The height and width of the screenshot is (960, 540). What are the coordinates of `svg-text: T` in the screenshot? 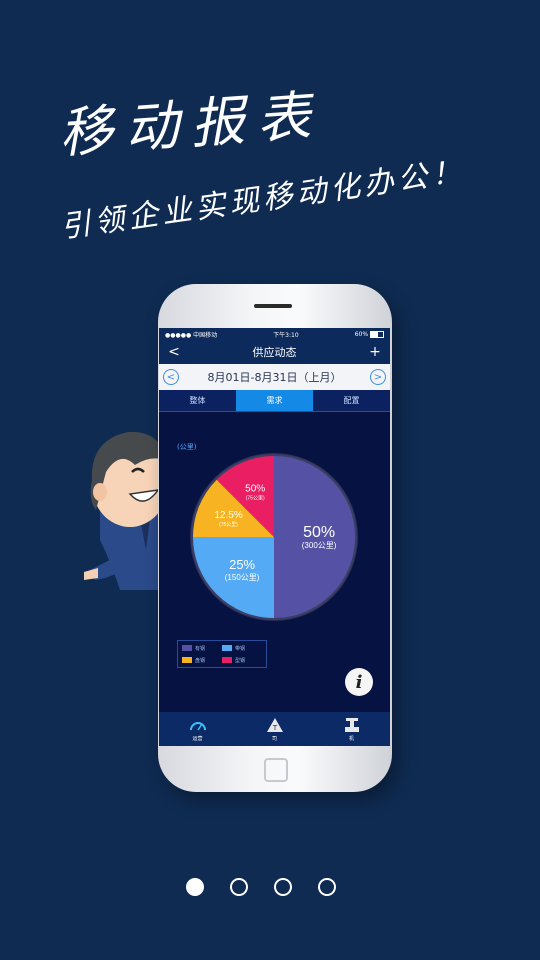 It's located at (274, 728).